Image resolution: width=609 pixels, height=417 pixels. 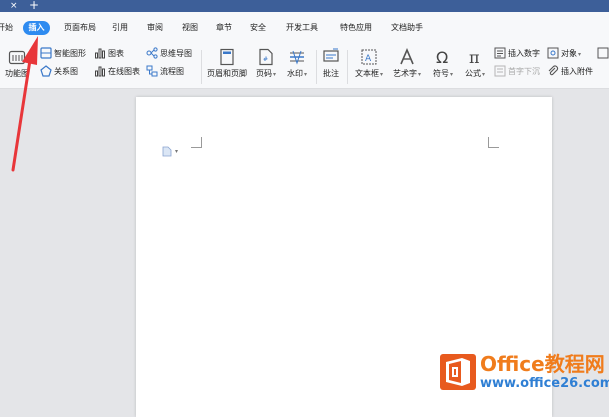 I want to click on flowchart-label: 流程图, so click(x=172, y=71).